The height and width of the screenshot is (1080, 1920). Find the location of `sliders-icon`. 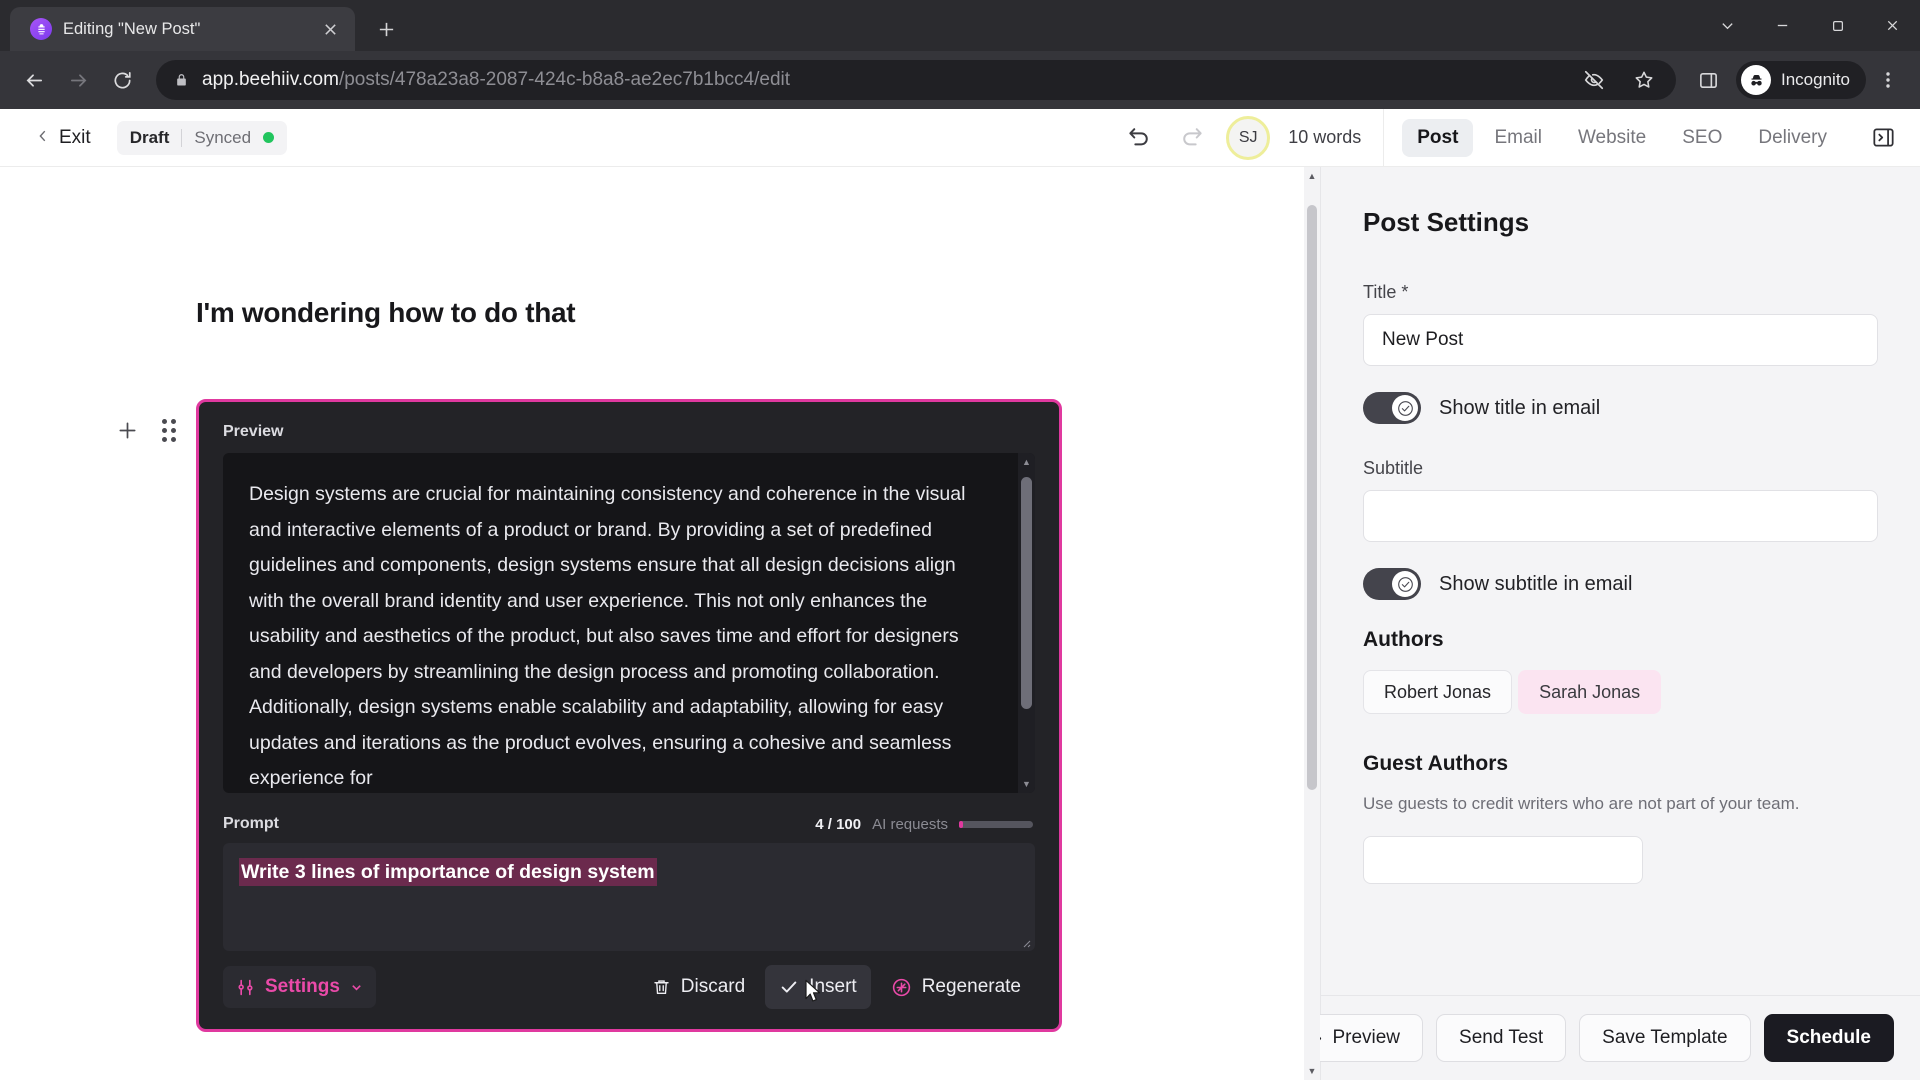

sliders-icon is located at coordinates (245, 987).